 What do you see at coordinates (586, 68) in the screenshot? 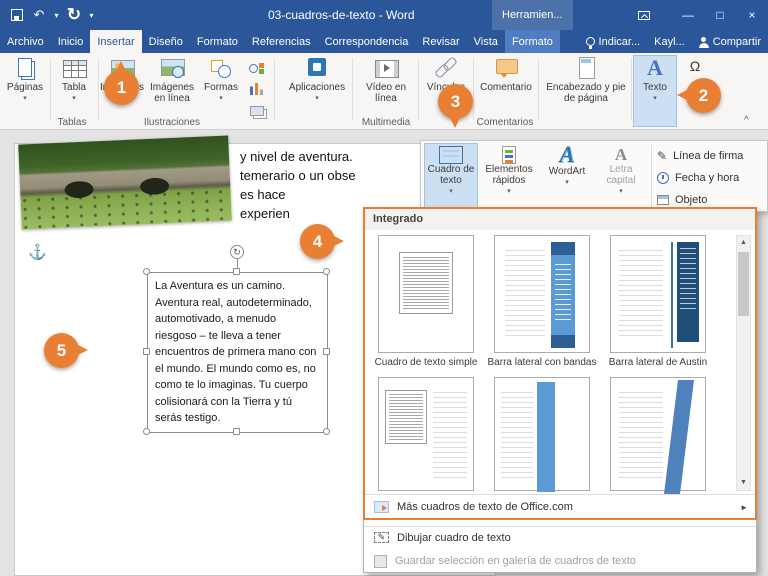
I see `header-footer-icon` at bounding box center [586, 68].